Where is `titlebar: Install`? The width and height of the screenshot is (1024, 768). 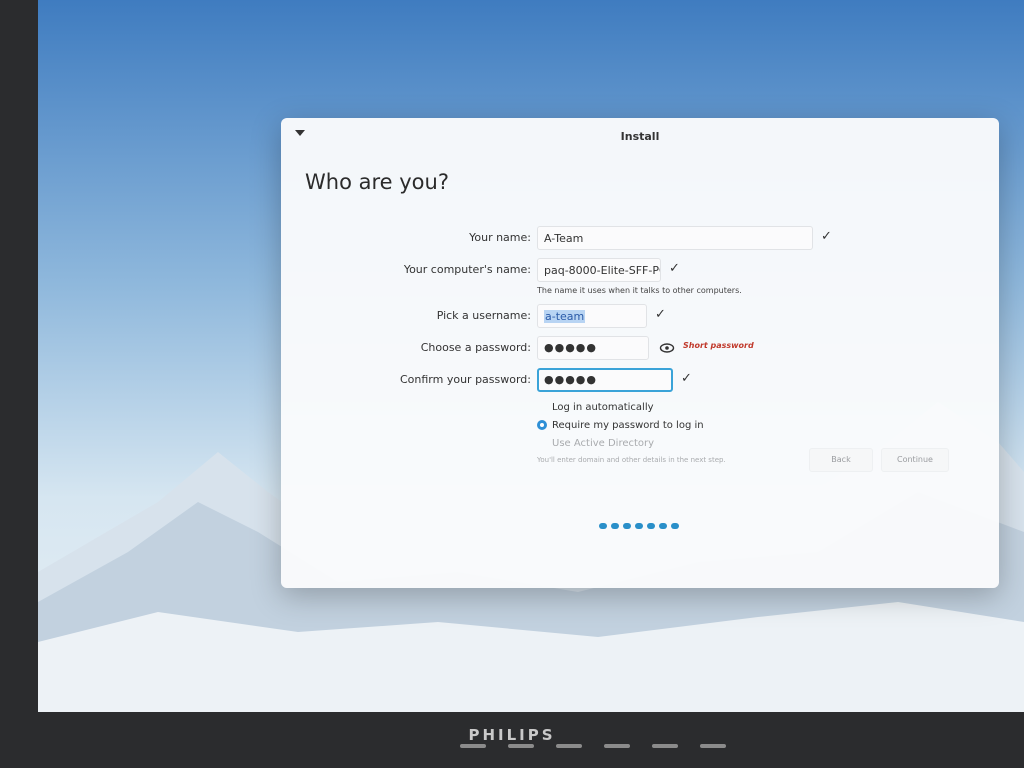 titlebar: Install is located at coordinates (640, 137).